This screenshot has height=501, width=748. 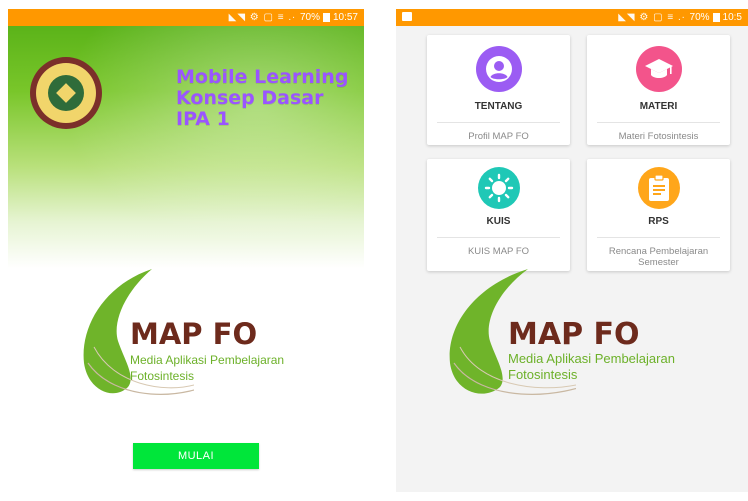 What do you see at coordinates (732, 17) in the screenshot?
I see `status-time: 10:5` at bounding box center [732, 17].